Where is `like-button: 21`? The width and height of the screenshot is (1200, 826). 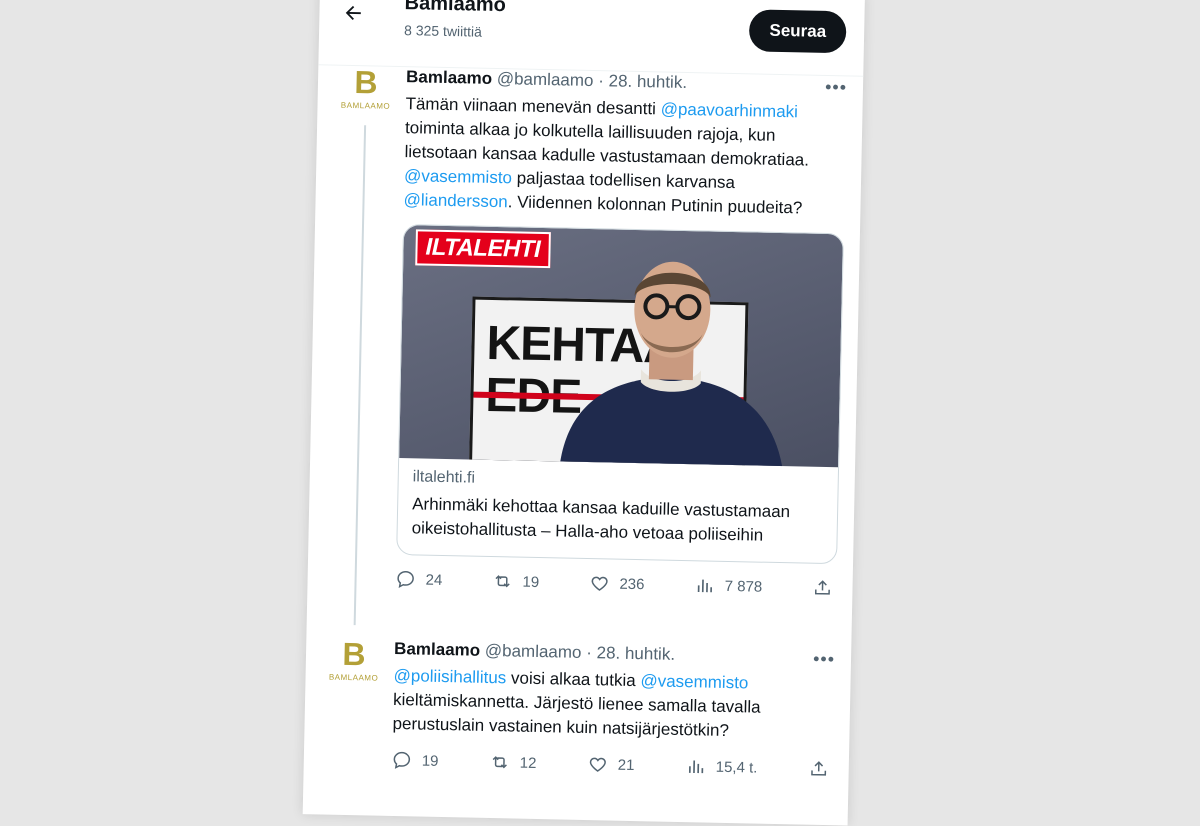 like-button: 21 is located at coordinates (611, 764).